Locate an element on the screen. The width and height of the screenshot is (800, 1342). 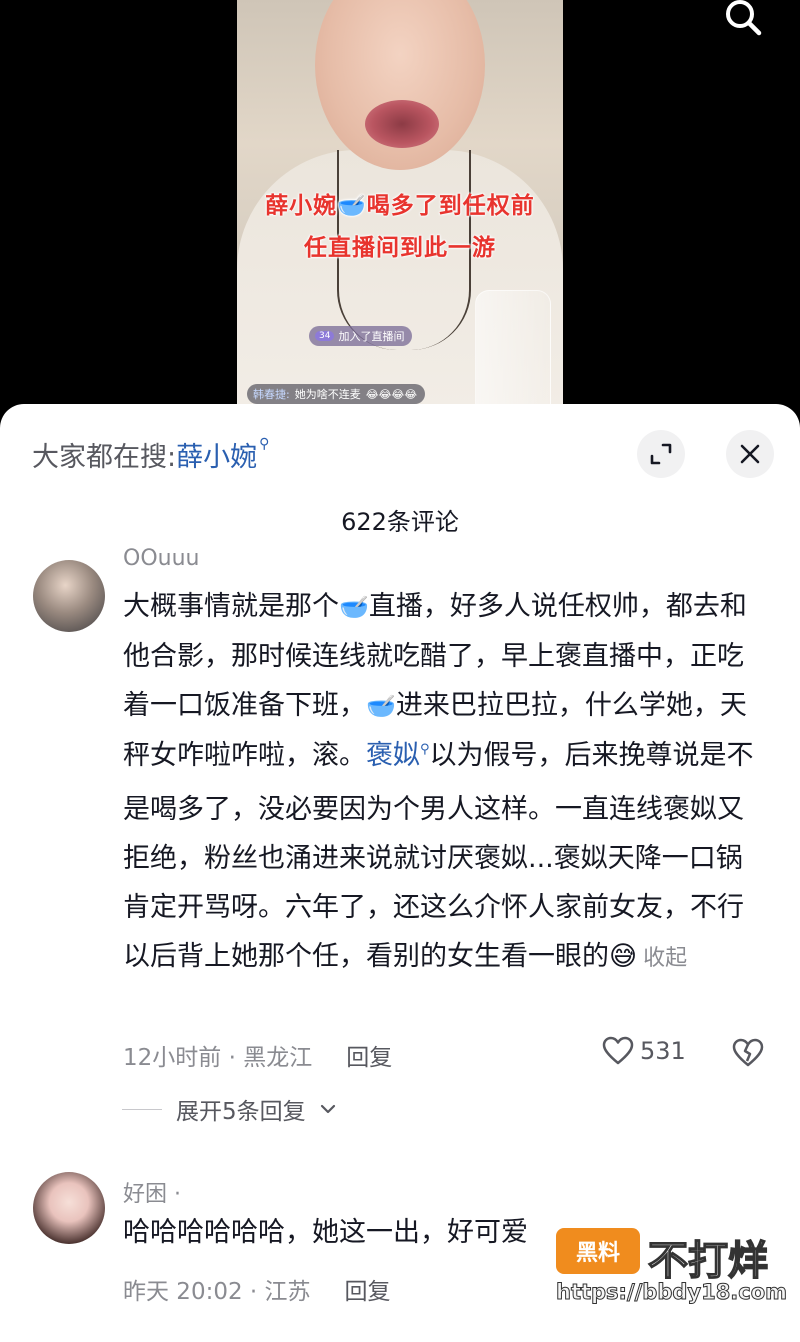
video-figure-mouth is located at coordinates (402, 124).